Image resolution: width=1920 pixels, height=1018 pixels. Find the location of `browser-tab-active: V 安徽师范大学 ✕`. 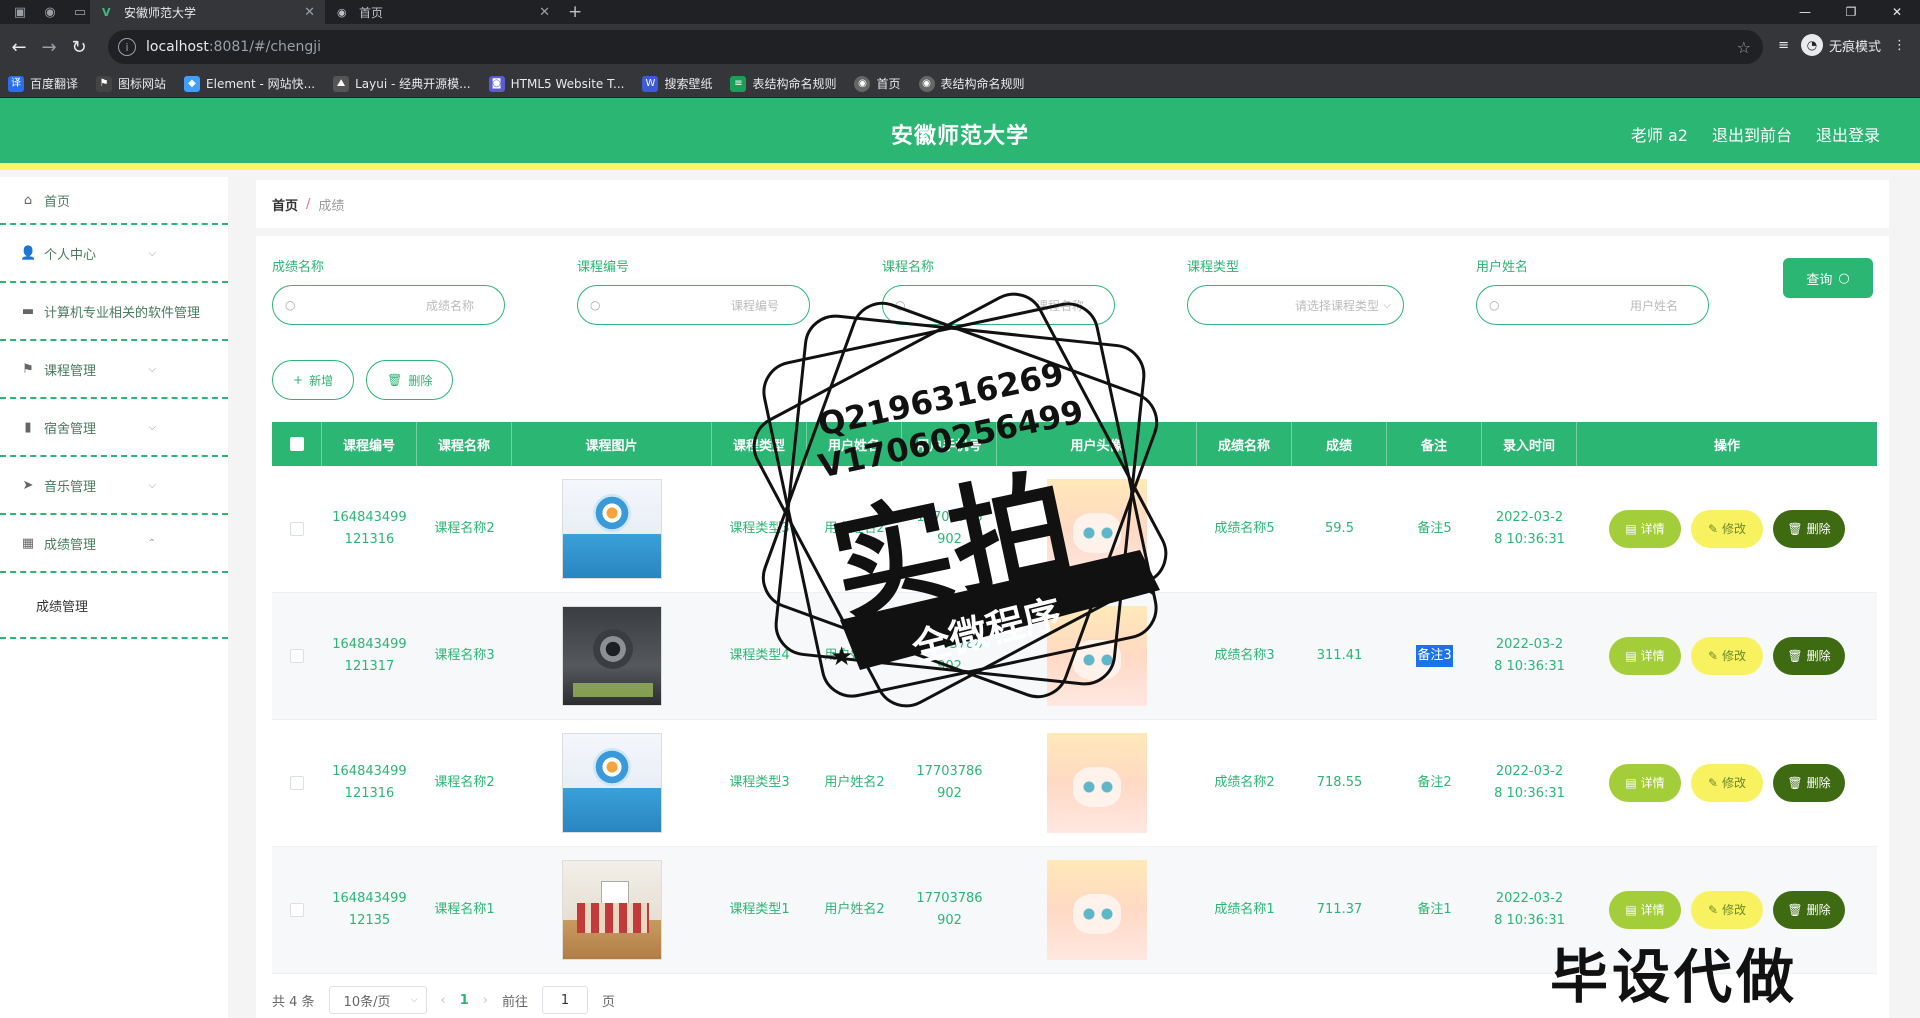

browser-tab-active: V 安徽师范大学 ✕ is located at coordinates (207, 12).